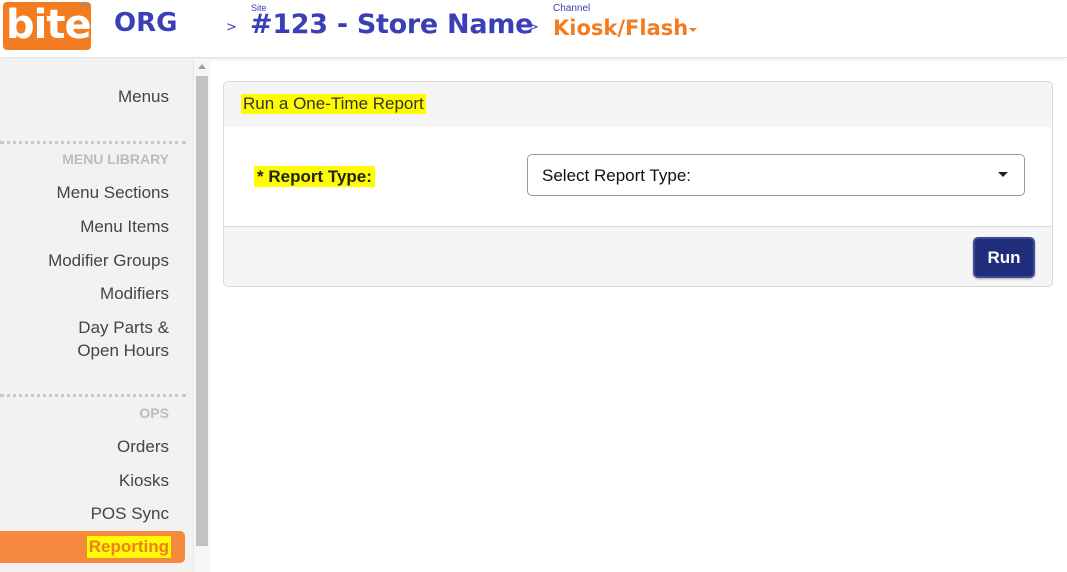 The height and width of the screenshot is (572, 1067). I want to click on sidebar-scrollbar, so click(201, 315).